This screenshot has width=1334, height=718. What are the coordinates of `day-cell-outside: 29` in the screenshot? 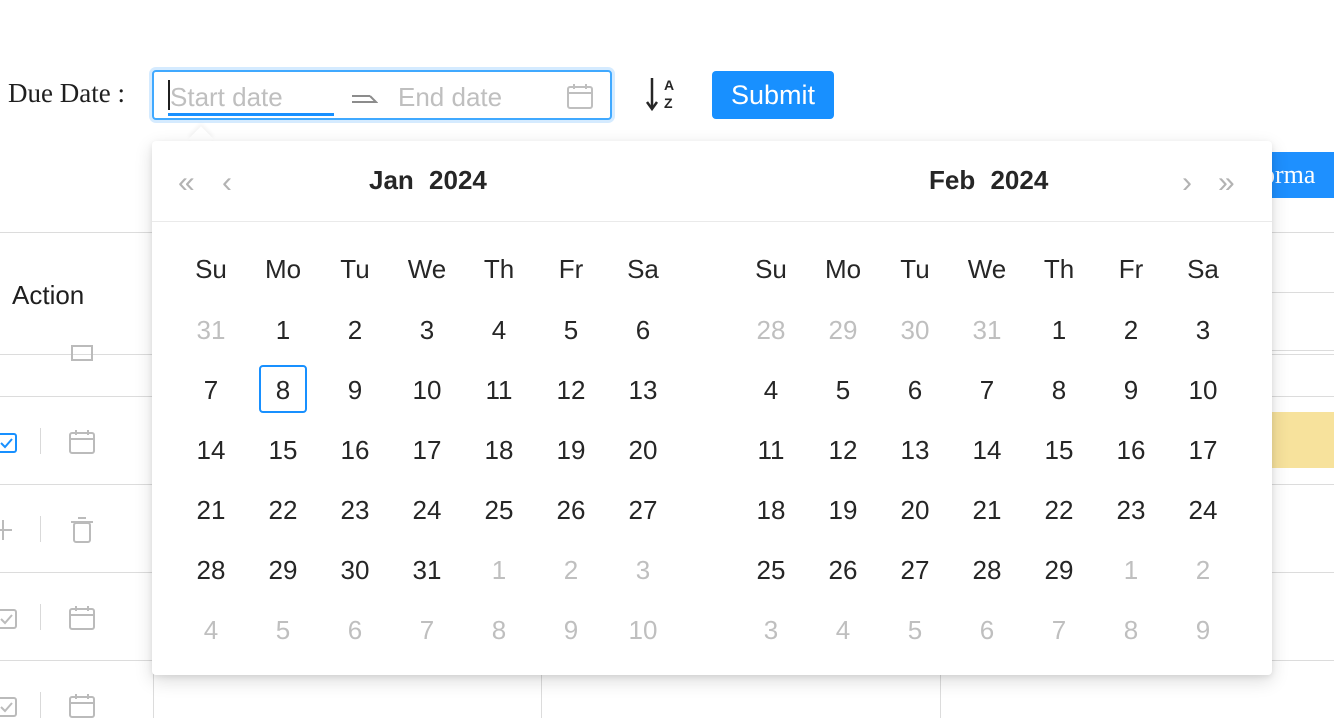 It's located at (843, 329).